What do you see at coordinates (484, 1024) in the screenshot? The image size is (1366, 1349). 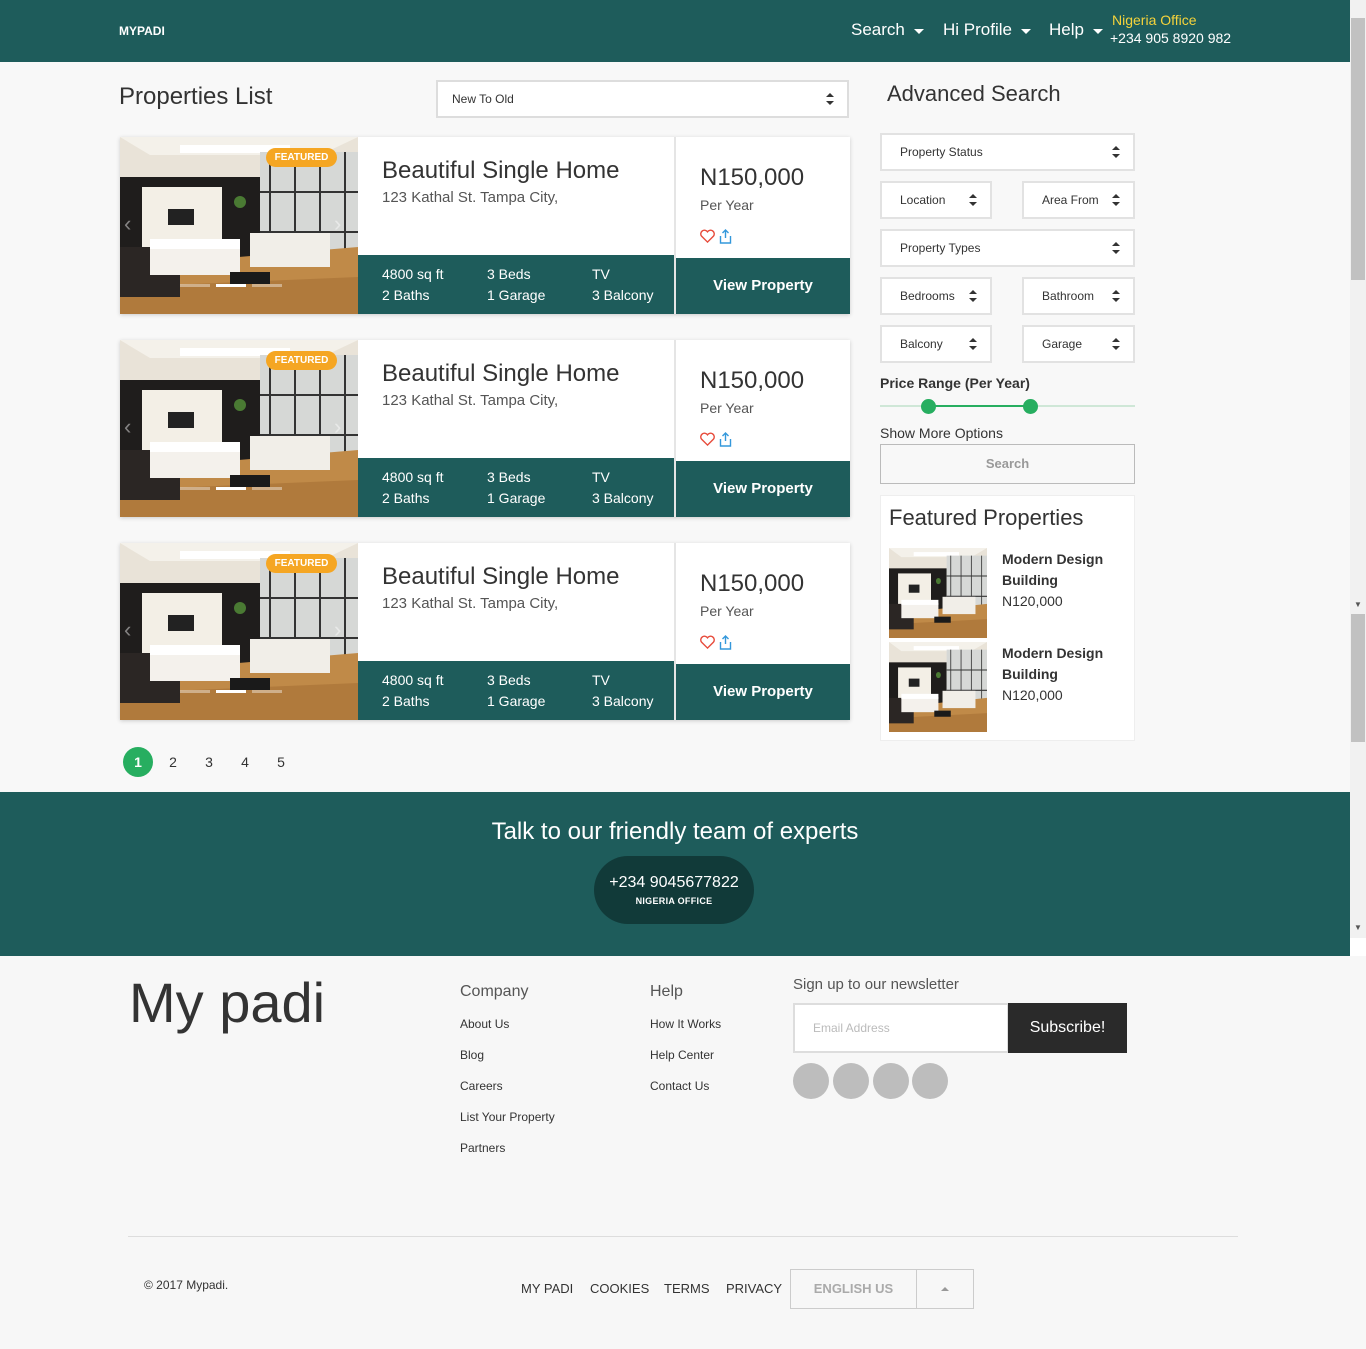 I see `company-link: About Us` at bounding box center [484, 1024].